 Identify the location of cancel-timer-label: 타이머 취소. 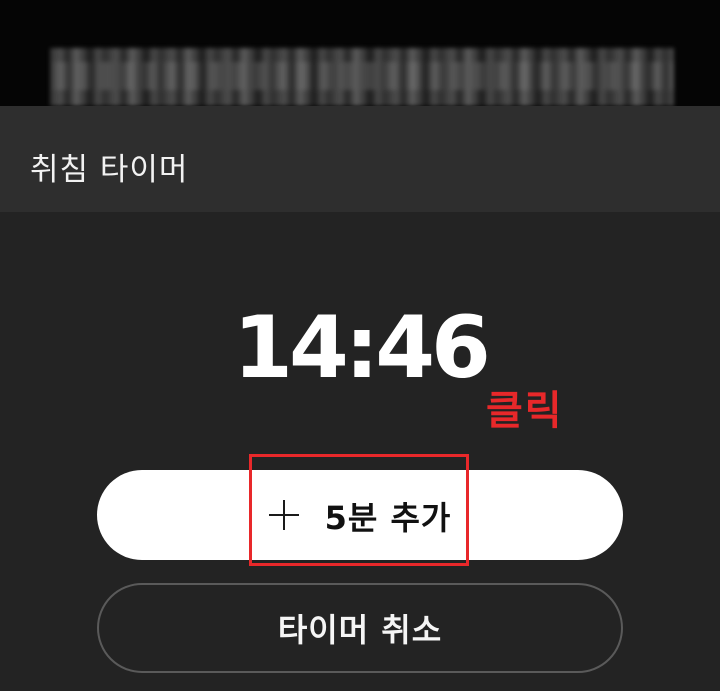
(360, 630).